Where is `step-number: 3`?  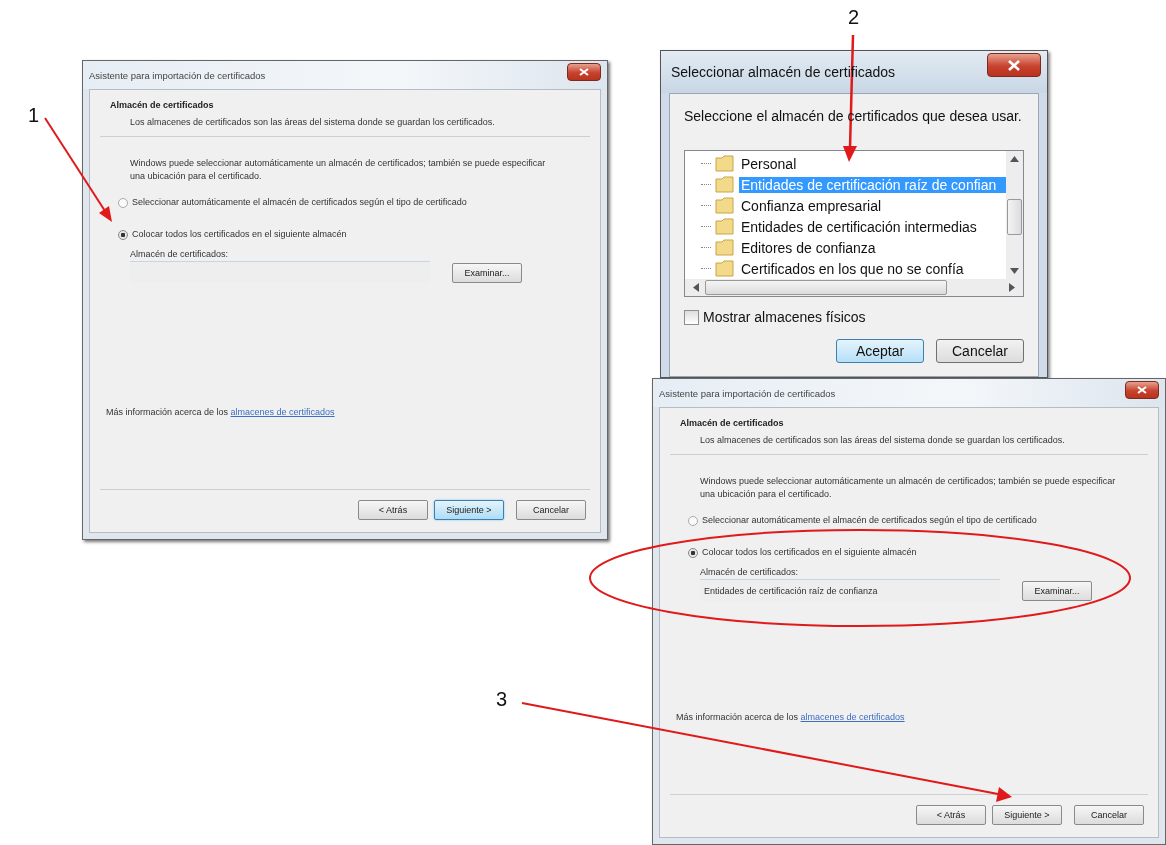
step-number: 3 is located at coordinates (502, 699).